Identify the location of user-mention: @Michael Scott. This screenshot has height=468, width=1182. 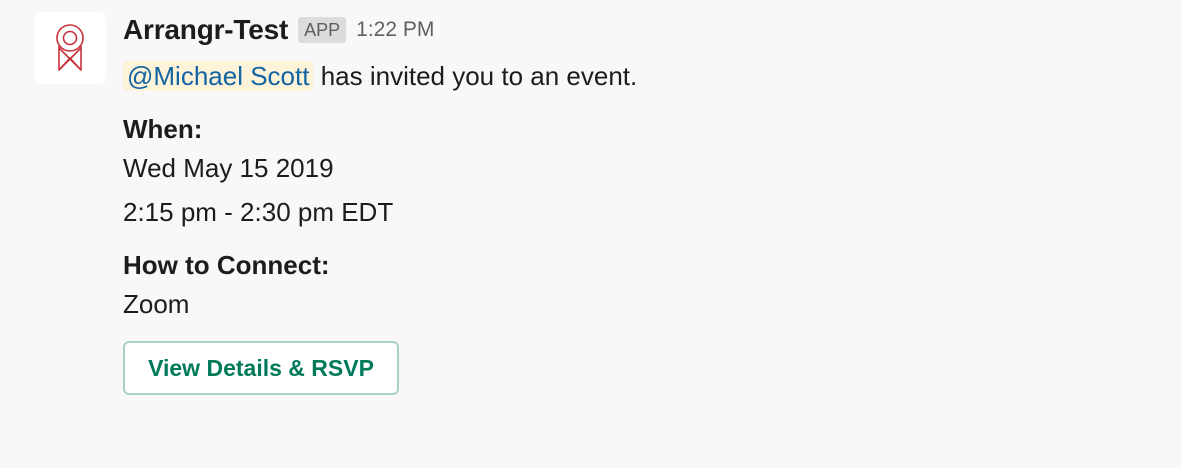
(218, 76).